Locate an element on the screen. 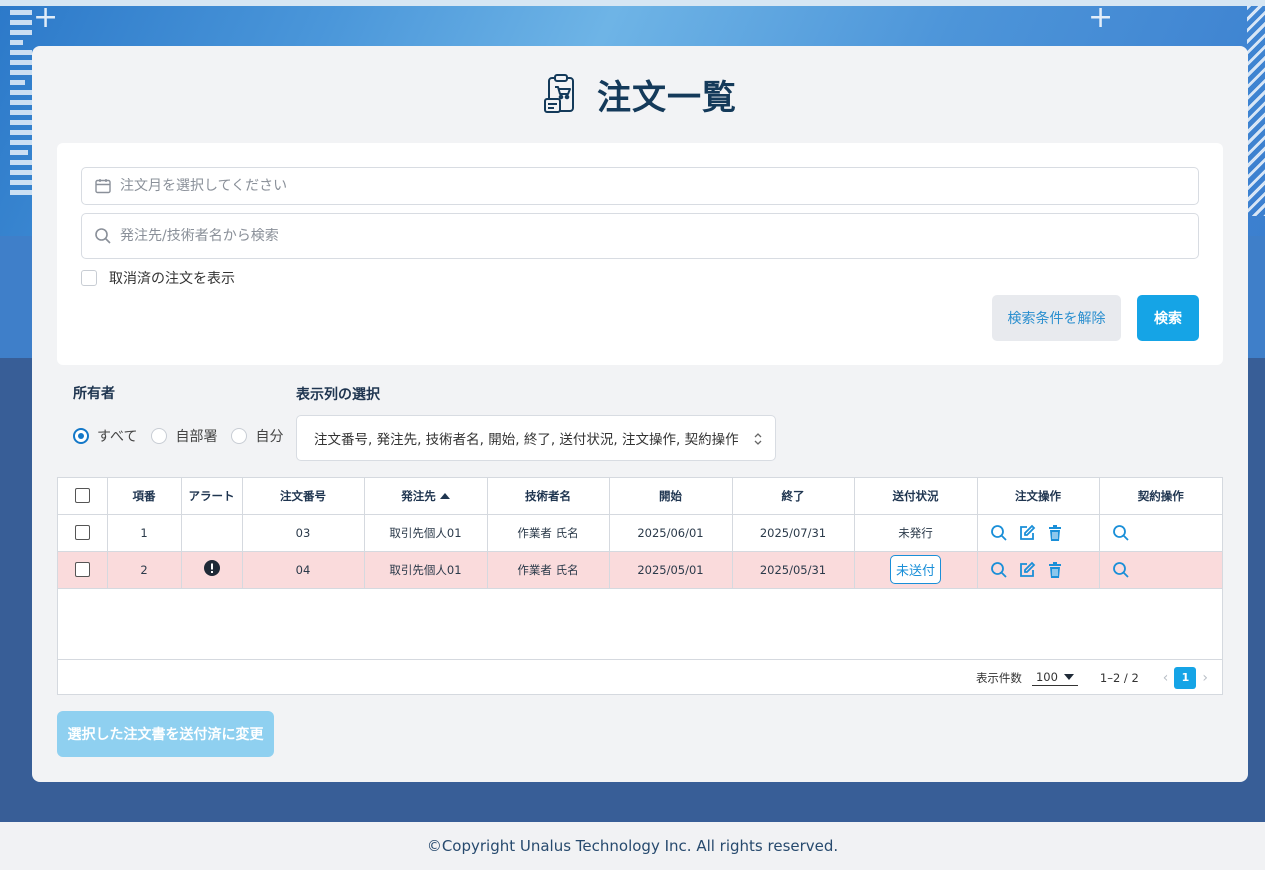 This screenshot has height=870, width=1265. calendar-icon is located at coordinates (103, 186).